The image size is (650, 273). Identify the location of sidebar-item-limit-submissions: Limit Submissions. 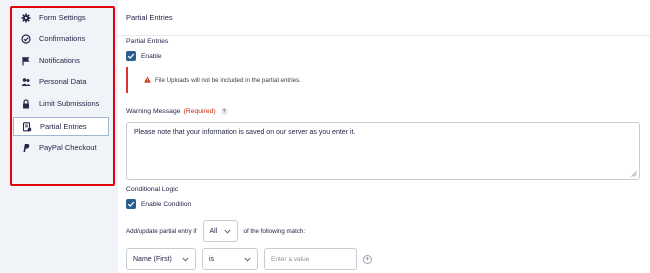
(61, 103).